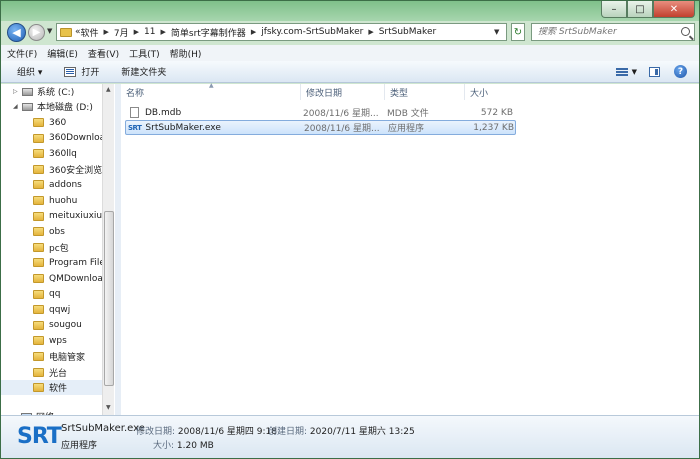 The width and height of the screenshot is (700, 459). I want to click on details-modified: 修改日期: 2008/11/6 星期四 9:18, so click(206, 430).